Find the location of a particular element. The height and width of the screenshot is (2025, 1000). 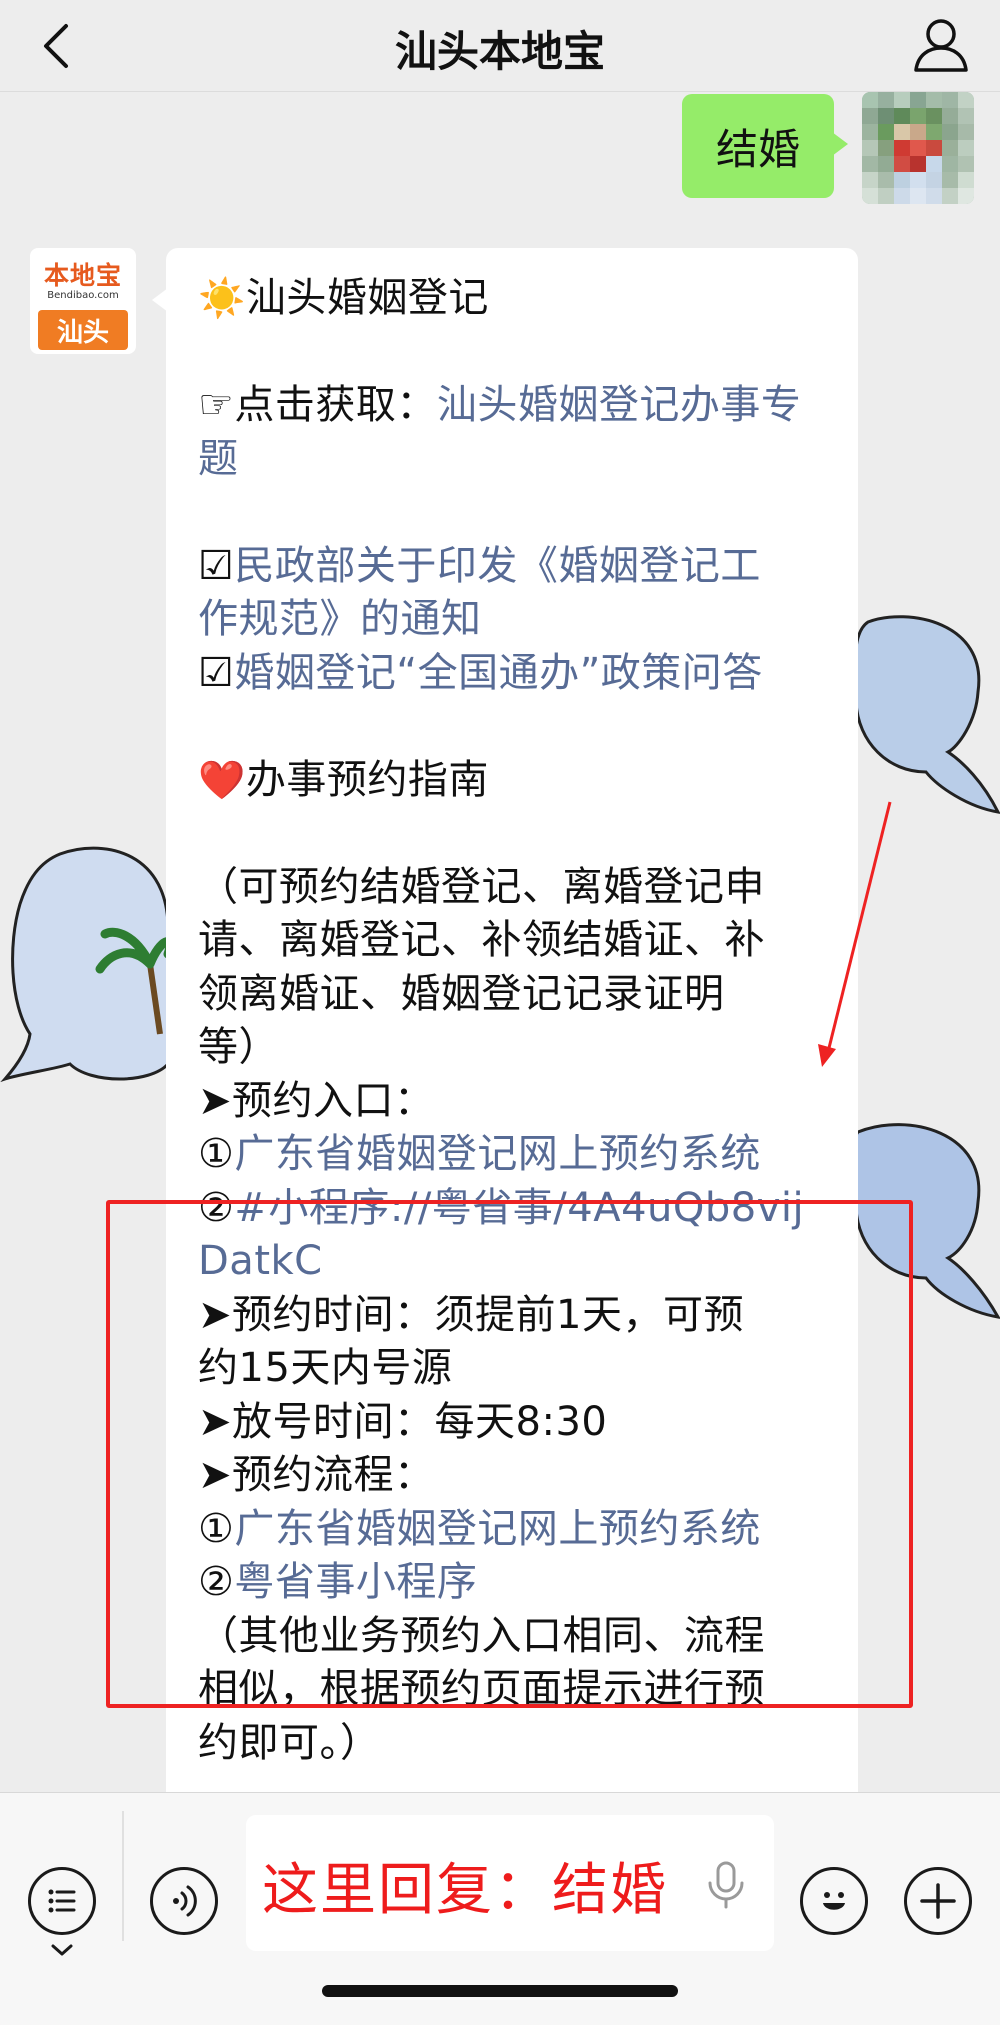

top-nav-bar: 汕头本地宝 is located at coordinates (500, 46).